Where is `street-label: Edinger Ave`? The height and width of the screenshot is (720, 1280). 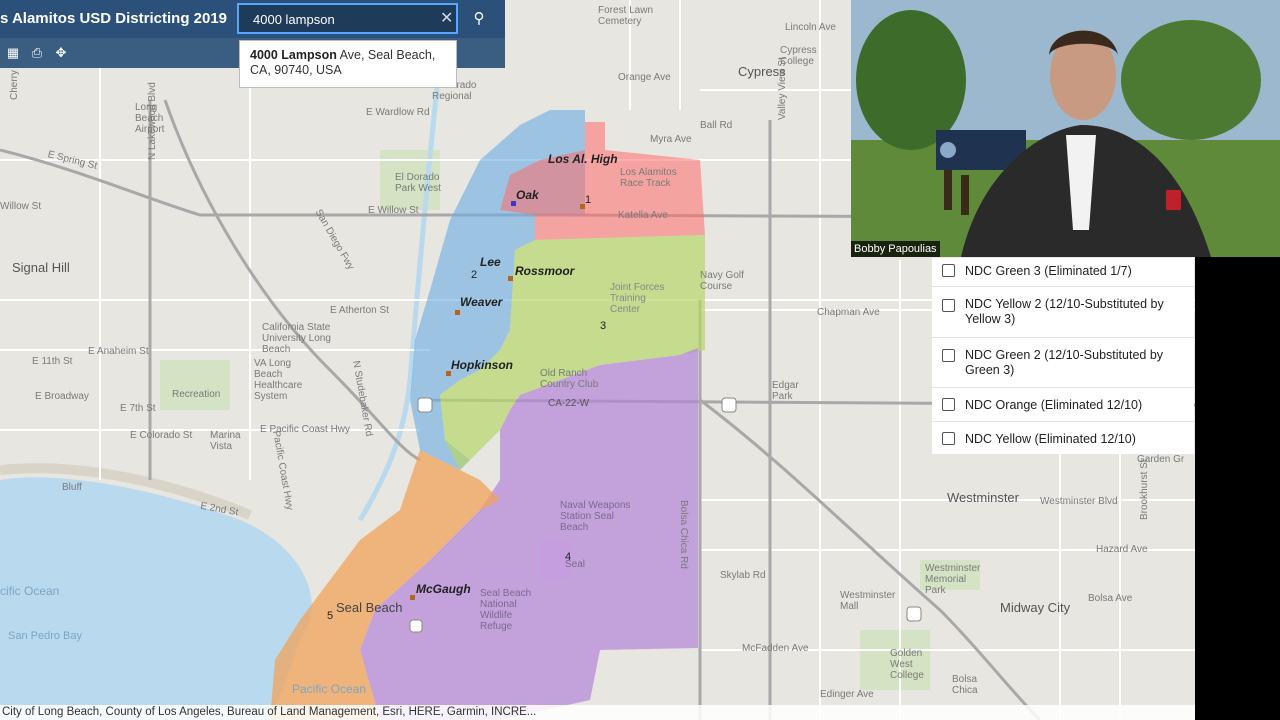
street-label: Edinger Ave is located at coordinates (847, 694).